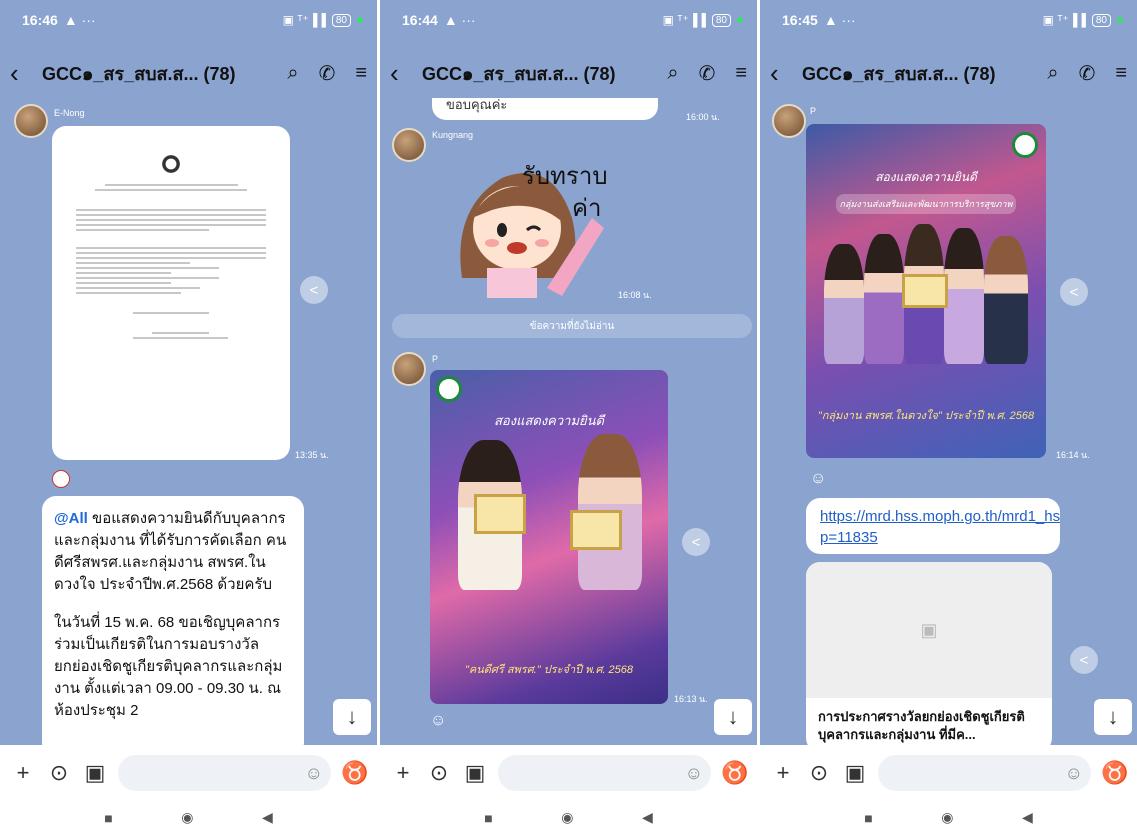  Describe the element at coordinates (568, 20) in the screenshot. I see `status-bar: 16:44 ▲ ··· ▣ ᵀ⁺▐▐ 80` at that location.